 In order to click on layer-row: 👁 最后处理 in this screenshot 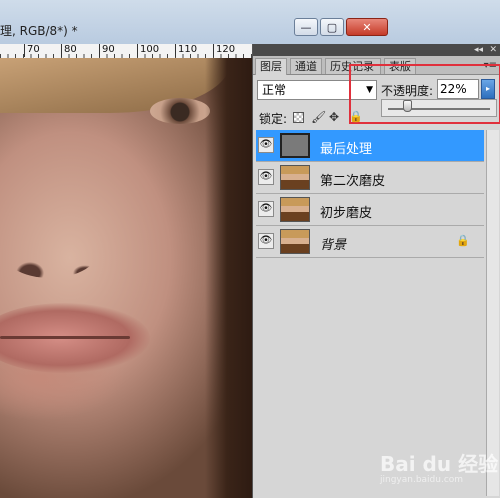, I will do `click(370, 146)`.